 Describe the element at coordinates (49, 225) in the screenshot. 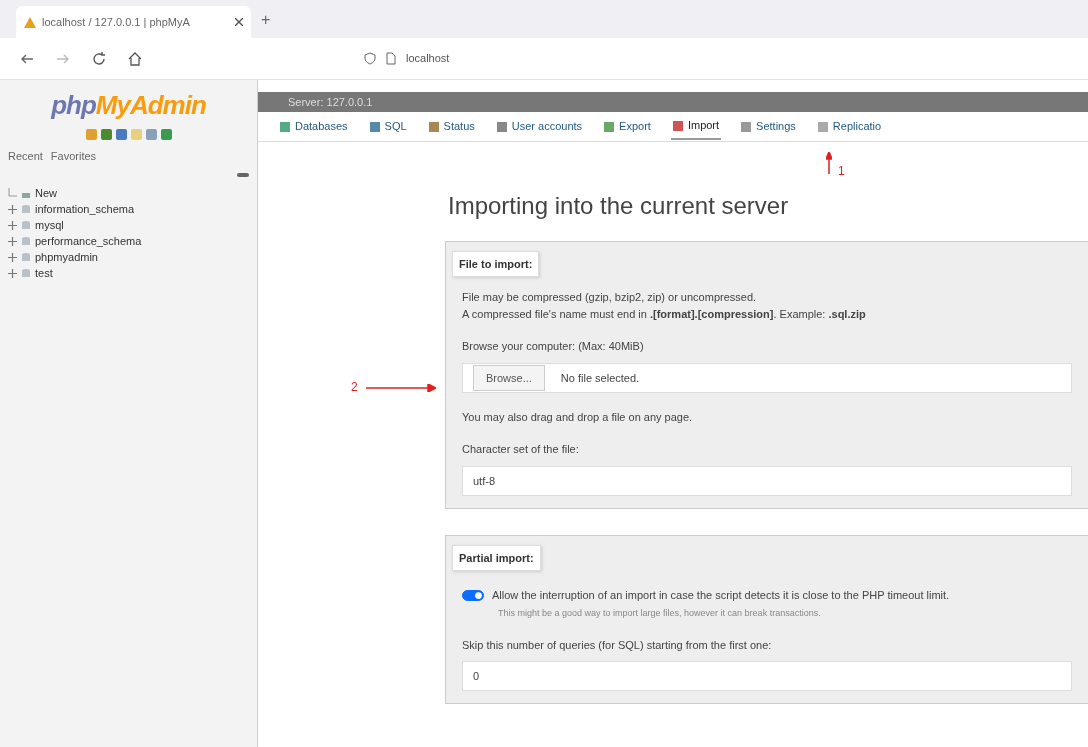

I see `tree-item: mysql` at that location.